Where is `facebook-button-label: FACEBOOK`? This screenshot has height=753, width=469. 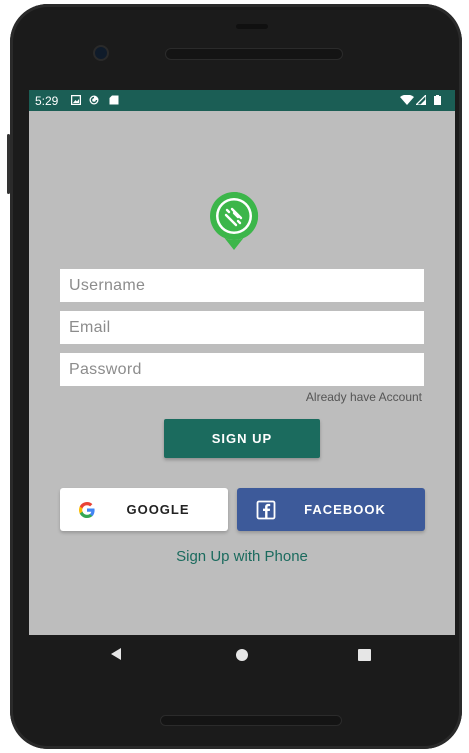
facebook-button-label: FACEBOOK is located at coordinates (345, 509).